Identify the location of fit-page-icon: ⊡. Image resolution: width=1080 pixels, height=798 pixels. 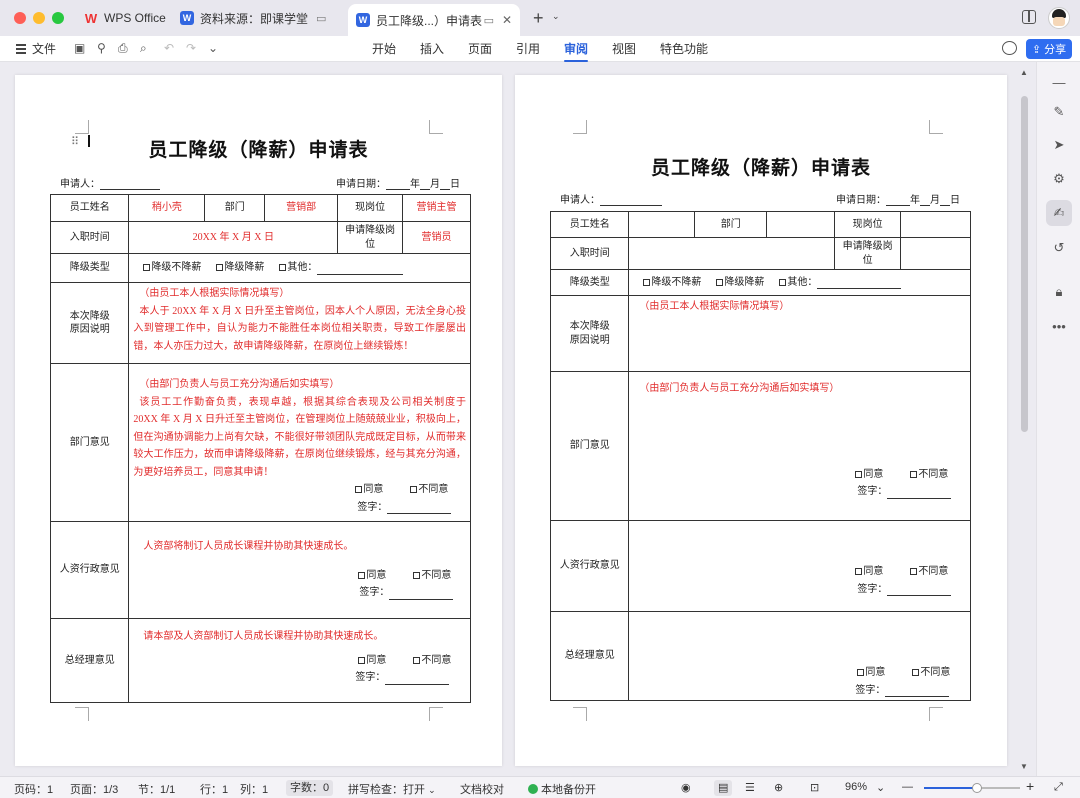
(814, 787).